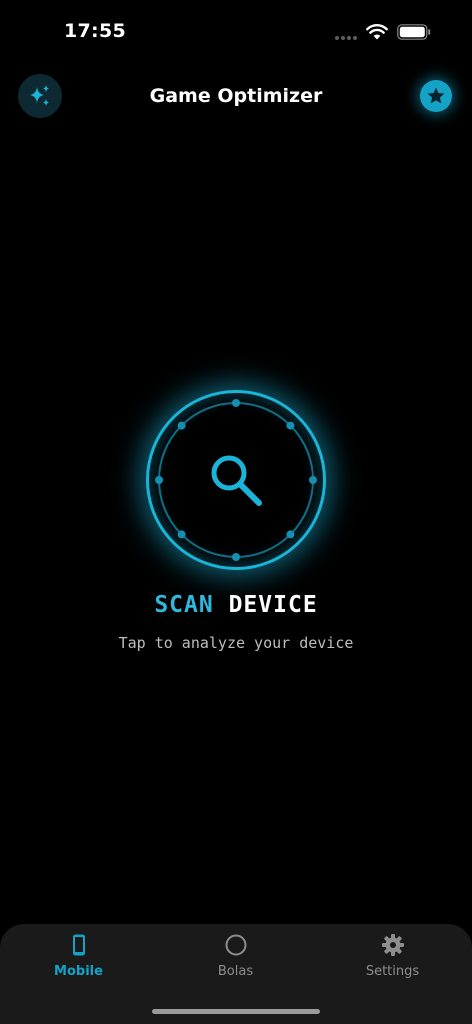  I want to click on wifi-icon, so click(377, 32).